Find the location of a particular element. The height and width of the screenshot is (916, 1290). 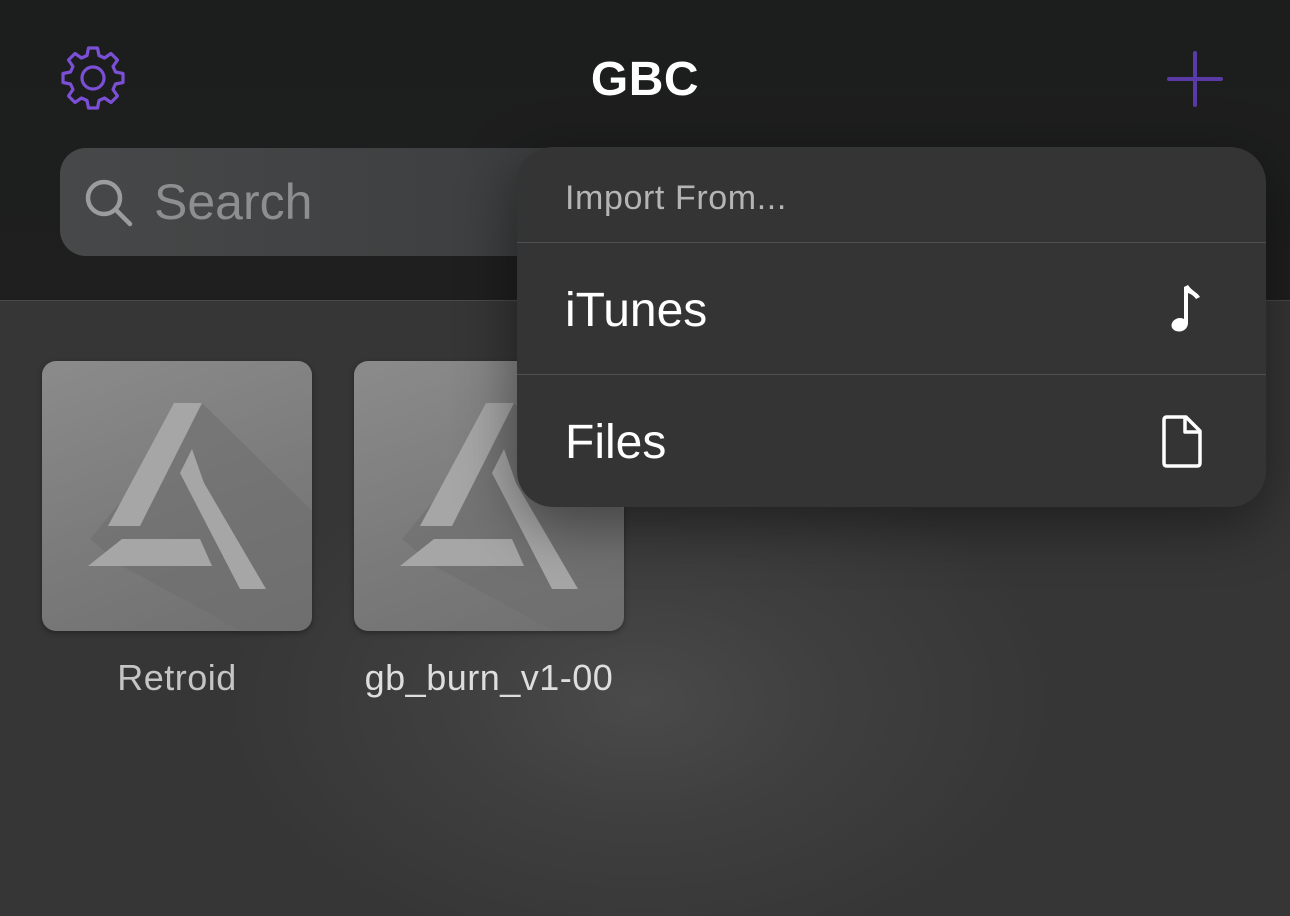

settings-button is located at coordinates (93, 79).